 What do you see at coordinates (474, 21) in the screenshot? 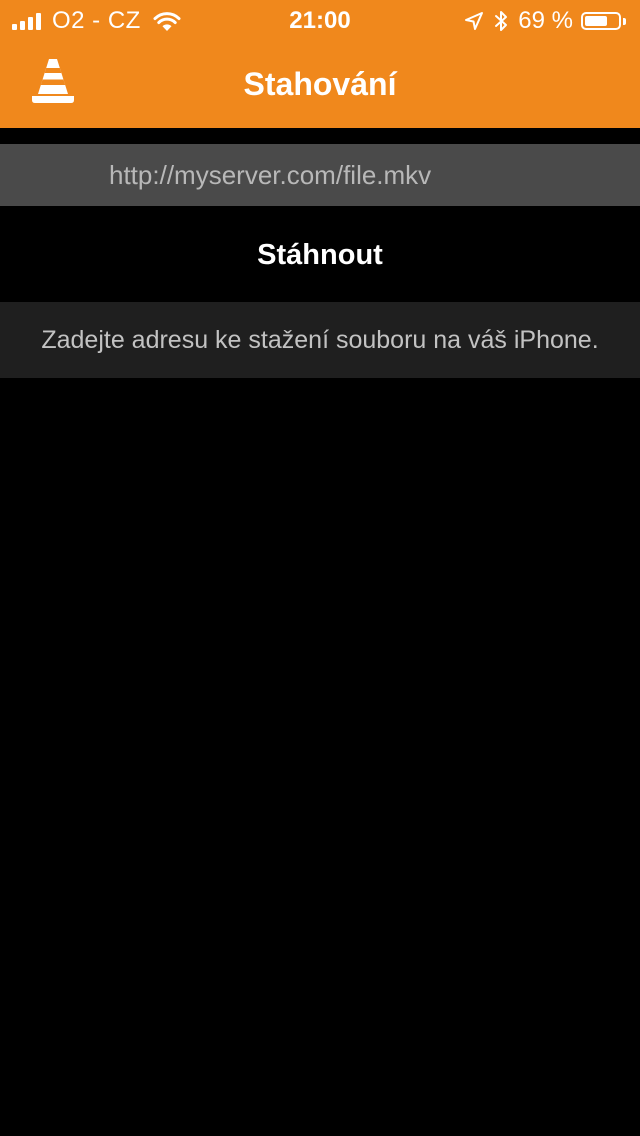
I see `location-arrow-icon` at bounding box center [474, 21].